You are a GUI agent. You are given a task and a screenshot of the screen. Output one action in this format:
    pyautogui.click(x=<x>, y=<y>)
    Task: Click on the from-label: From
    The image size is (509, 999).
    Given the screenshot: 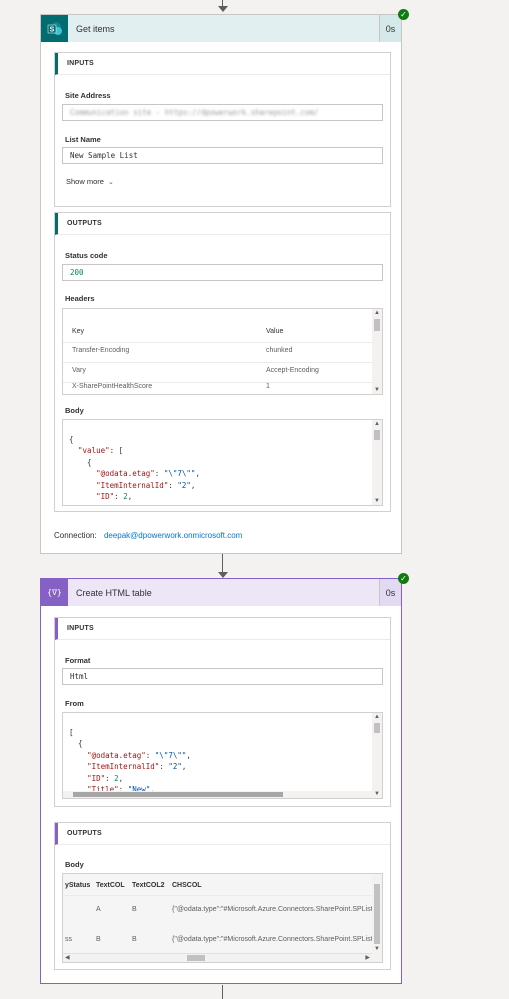 What is the action you would take?
    pyautogui.click(x=74, y=703)
    